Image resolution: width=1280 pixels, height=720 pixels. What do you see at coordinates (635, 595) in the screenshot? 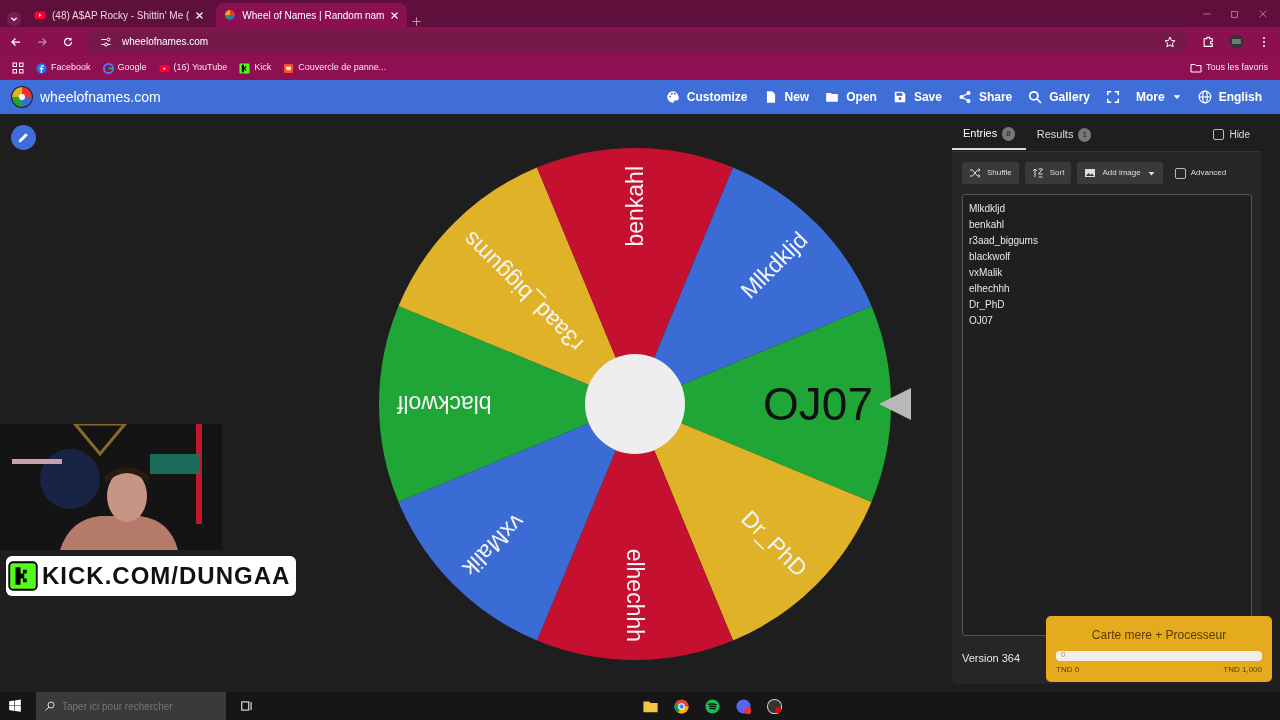
I see `segment-label: elhechhh` at bounding box center [635, 595].